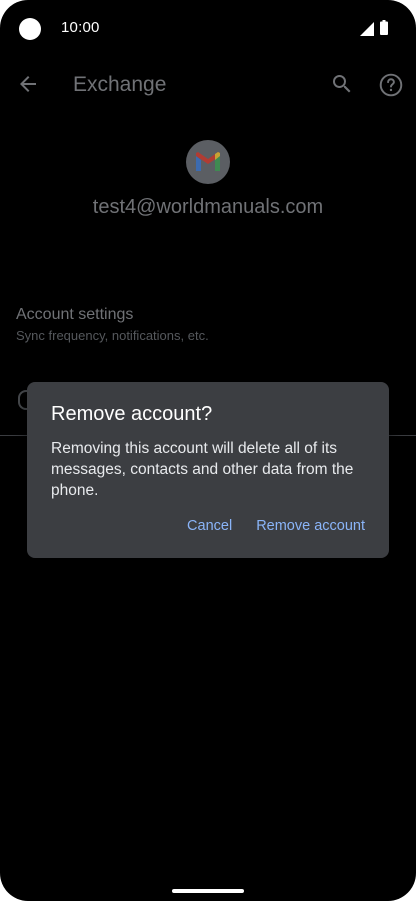 The height and width of the screenshot is (901, 416). What do you see at coordinates (310, 526) in the screenshot?
I see `remove-account-button: Remove account` at bounding box center [310, 526].